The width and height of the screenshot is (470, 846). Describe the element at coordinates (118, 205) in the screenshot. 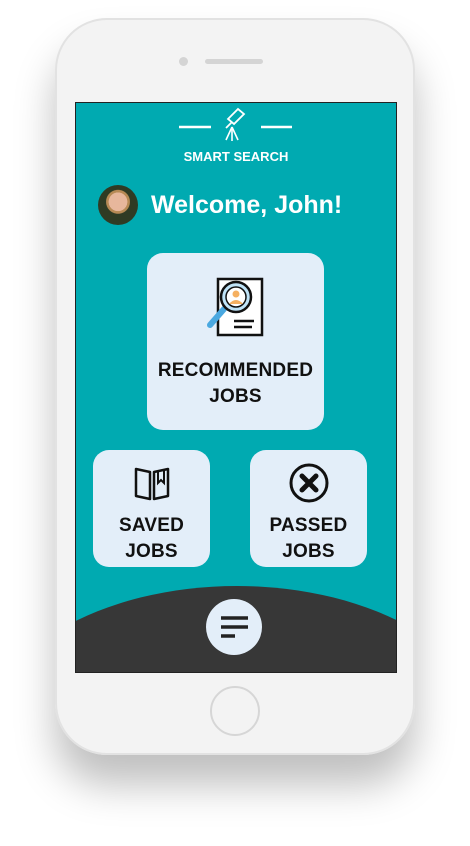

I see `avatar` at that location.